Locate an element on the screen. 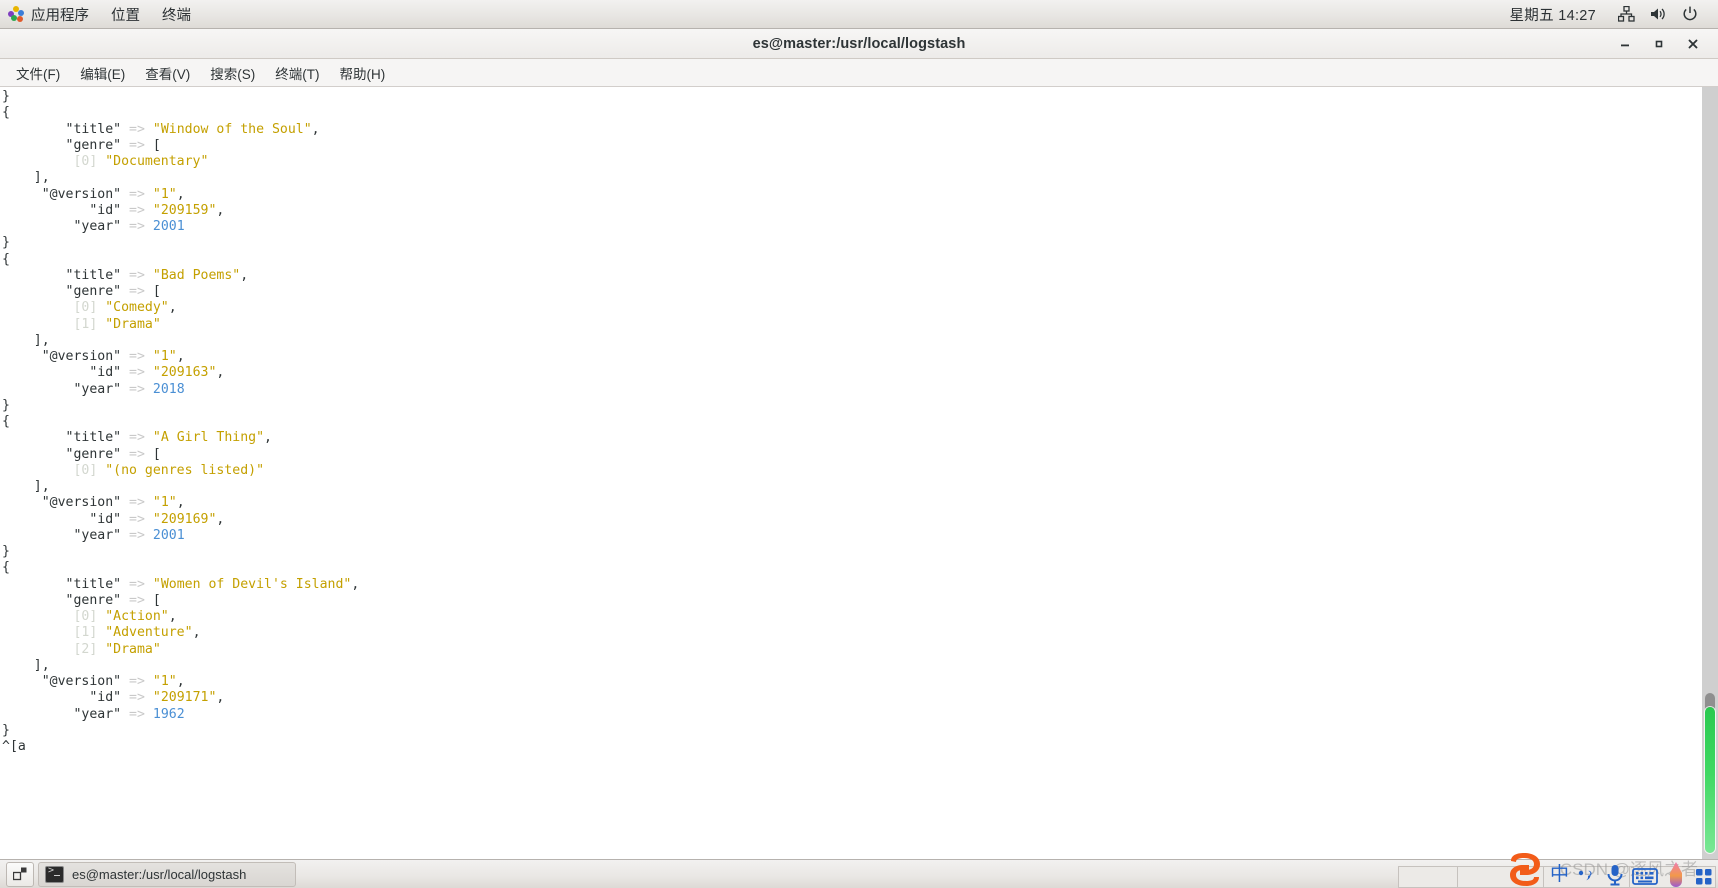 The width and height of the screenshot is (1718, 888). power-icon is located at coordinates (1690, 14).